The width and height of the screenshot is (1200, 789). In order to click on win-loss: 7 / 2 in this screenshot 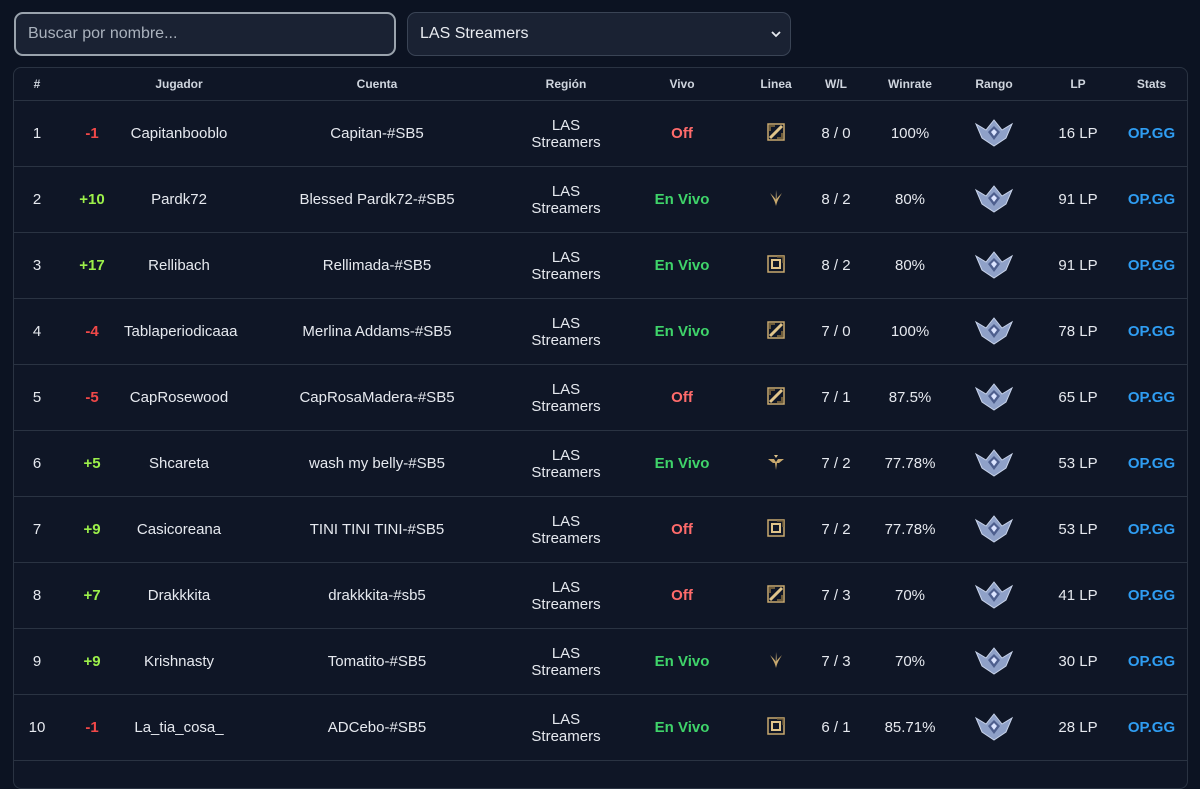, I will do `click(836, 529)`.